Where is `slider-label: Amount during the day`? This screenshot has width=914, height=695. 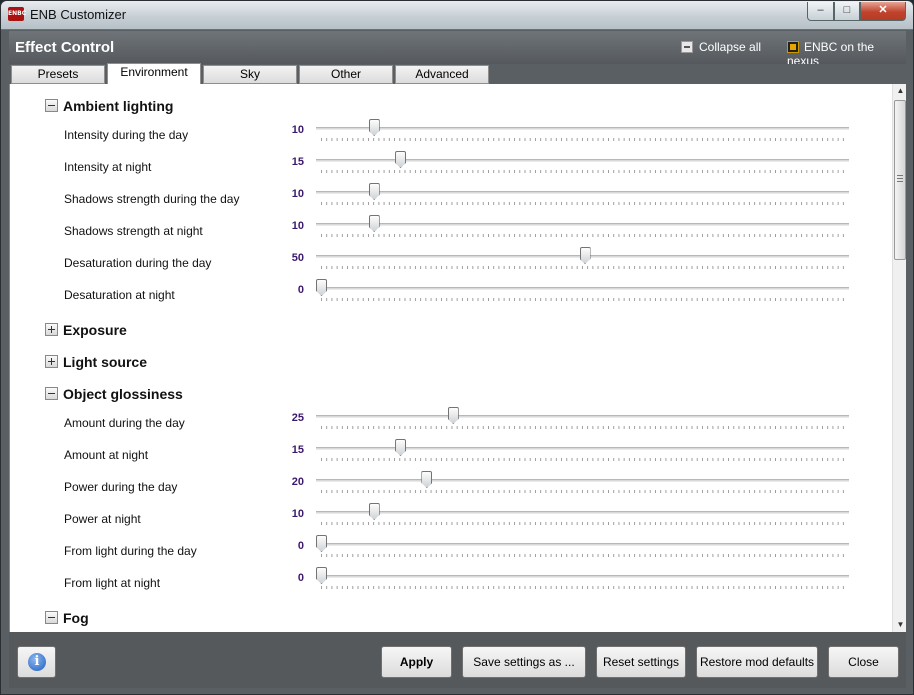
slider-label: Amount during the day is located at coordinates (124, 423).